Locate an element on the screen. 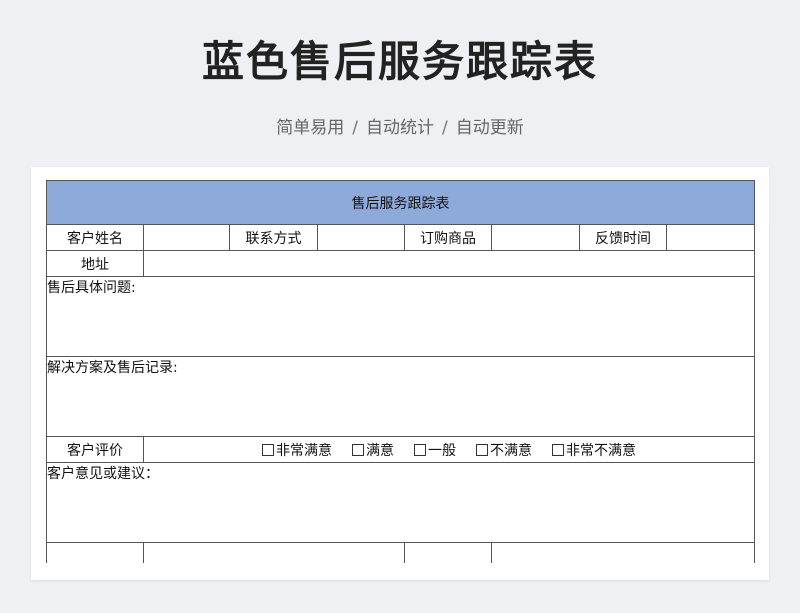 The width and height of the screenshot is (800, 613). subtitle-item: 自动更新 is located at coordinates (489, 128).